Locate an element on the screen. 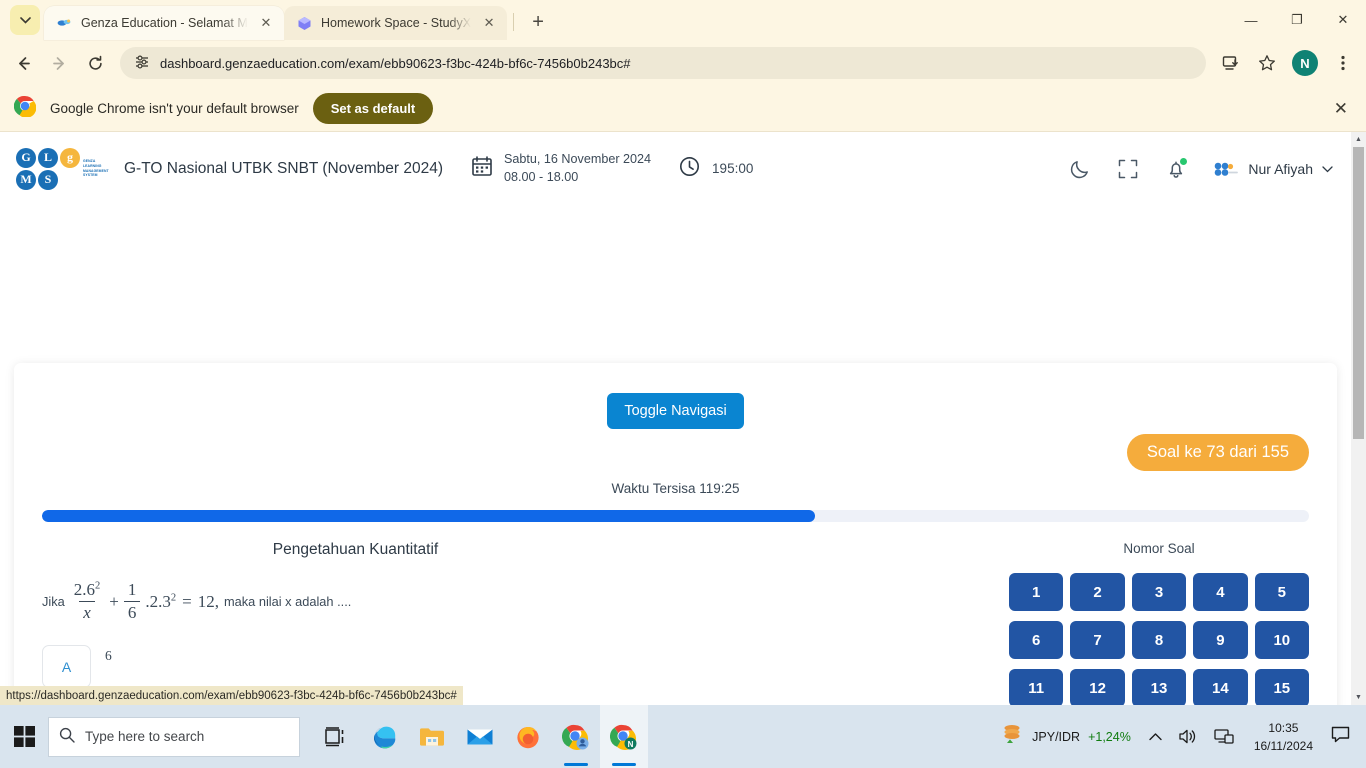 This screenshot has height=768, width=1366. clock-date: 16/11/2024 is located at coordinates (1283, 745).